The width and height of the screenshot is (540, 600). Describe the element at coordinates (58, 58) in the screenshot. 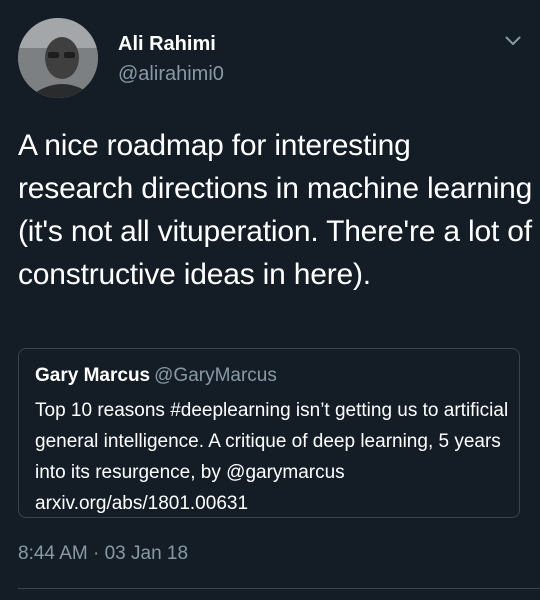

I see `avatar` at that location.